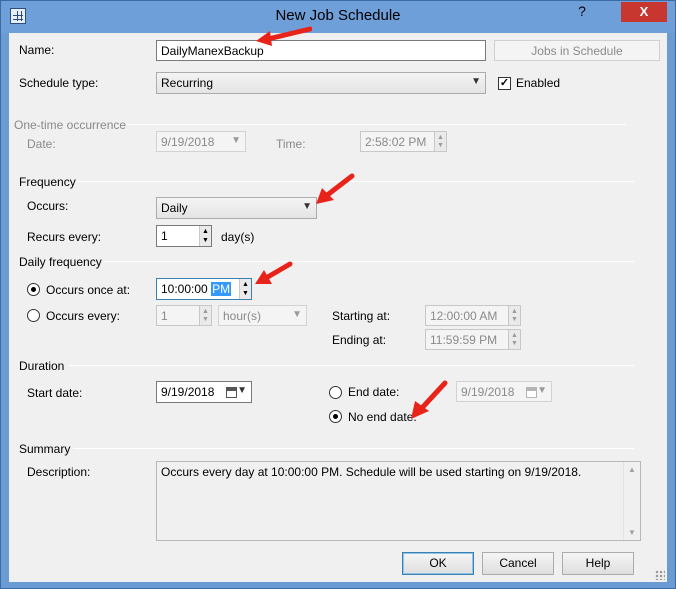 This screenshot has width=676, height=589. I want to click on no-end-date-label: No end date:, so click(382, 417).